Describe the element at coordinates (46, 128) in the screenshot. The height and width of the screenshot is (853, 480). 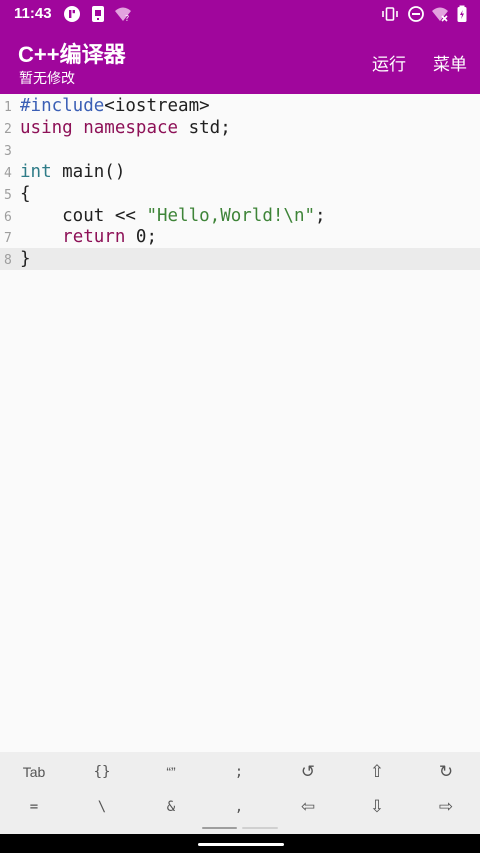
I see `code-token: using` at that location.